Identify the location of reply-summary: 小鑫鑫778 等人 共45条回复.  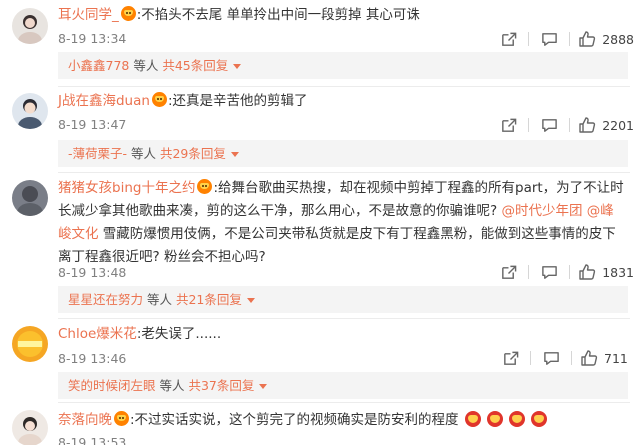
(343, 65).